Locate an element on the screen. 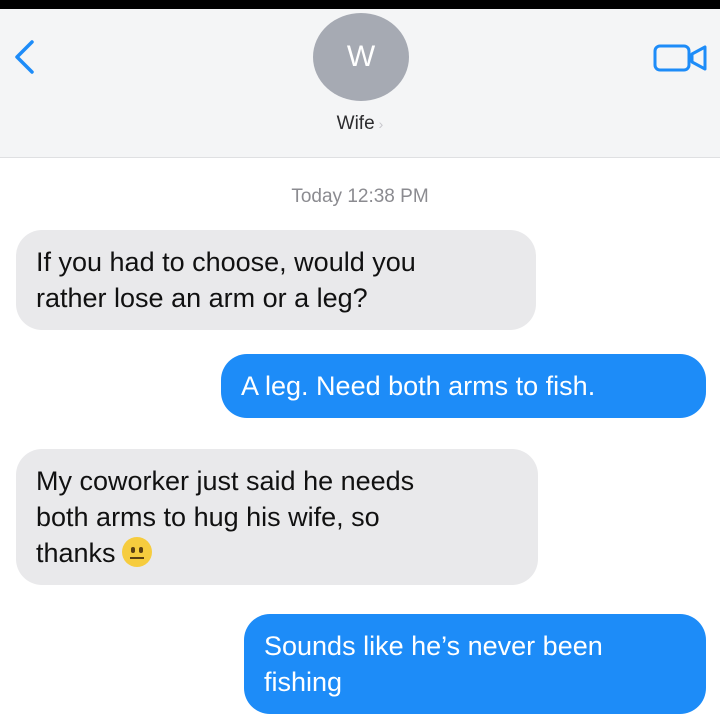  chevron-left-icon is located at coordinates (24, 57).